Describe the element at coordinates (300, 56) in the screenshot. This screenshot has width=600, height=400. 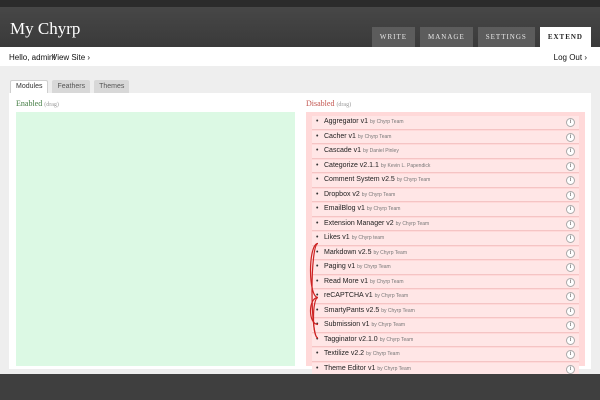
I see `user-bar: Hello, admin! View Site › Log Out ›` at that location.